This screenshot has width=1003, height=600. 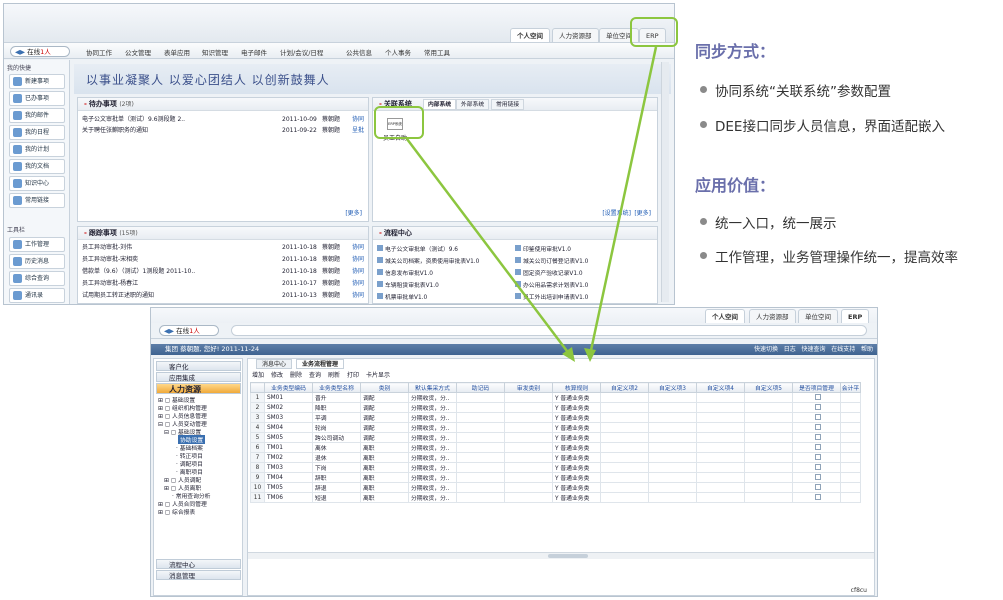 I want to click on callout-arrows, so click(x=532, y=204).